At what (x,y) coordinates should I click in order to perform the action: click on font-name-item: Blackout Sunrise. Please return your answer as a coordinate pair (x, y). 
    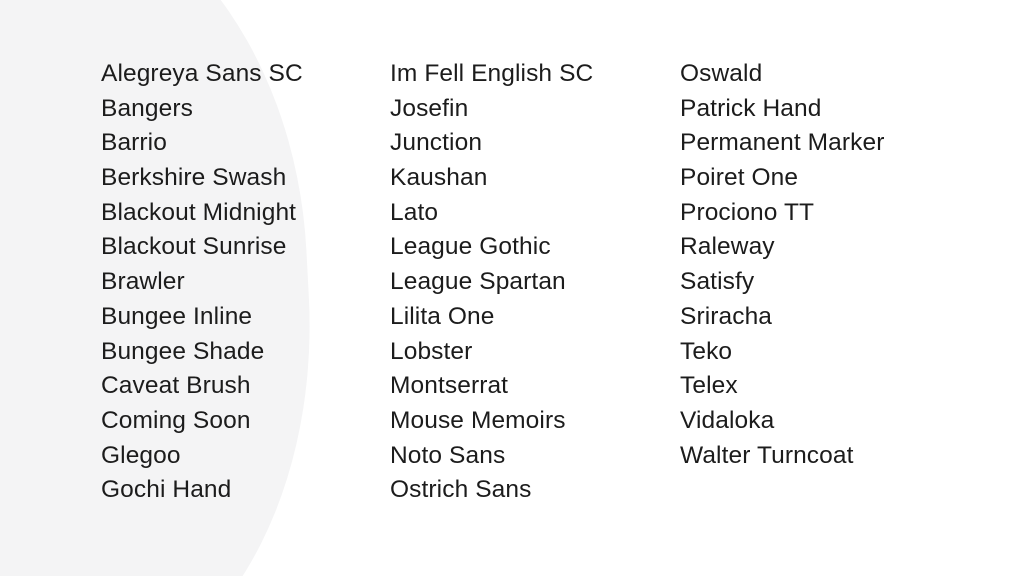
    Looking at the image, I should click on (194, 247).